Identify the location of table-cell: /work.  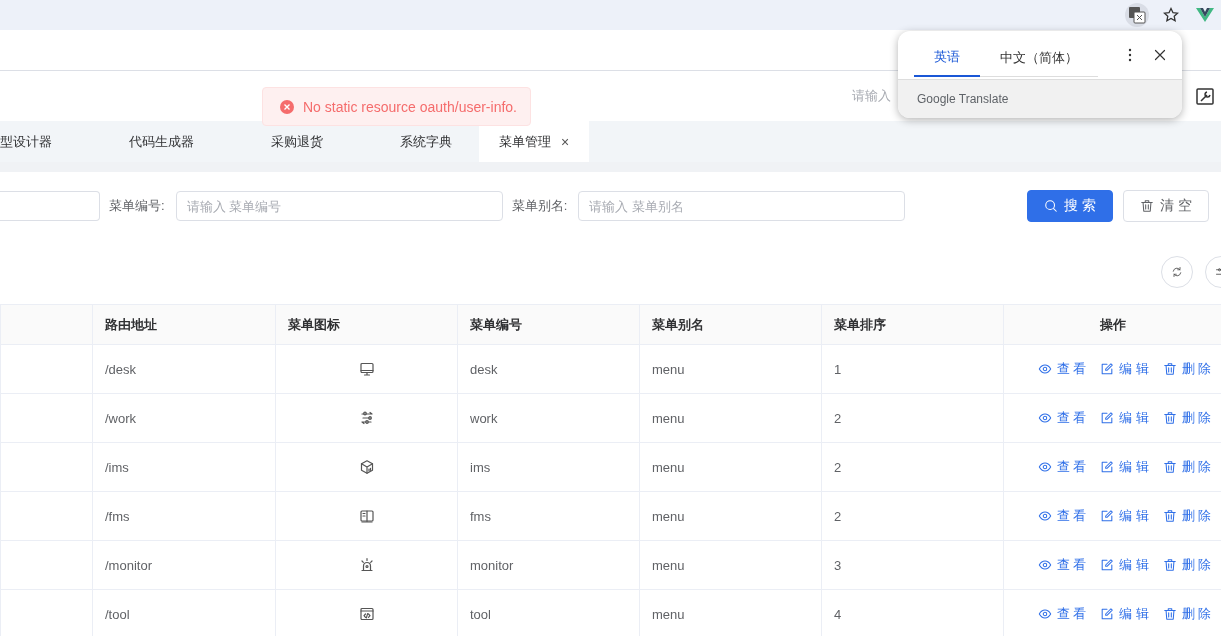
(184, 418).